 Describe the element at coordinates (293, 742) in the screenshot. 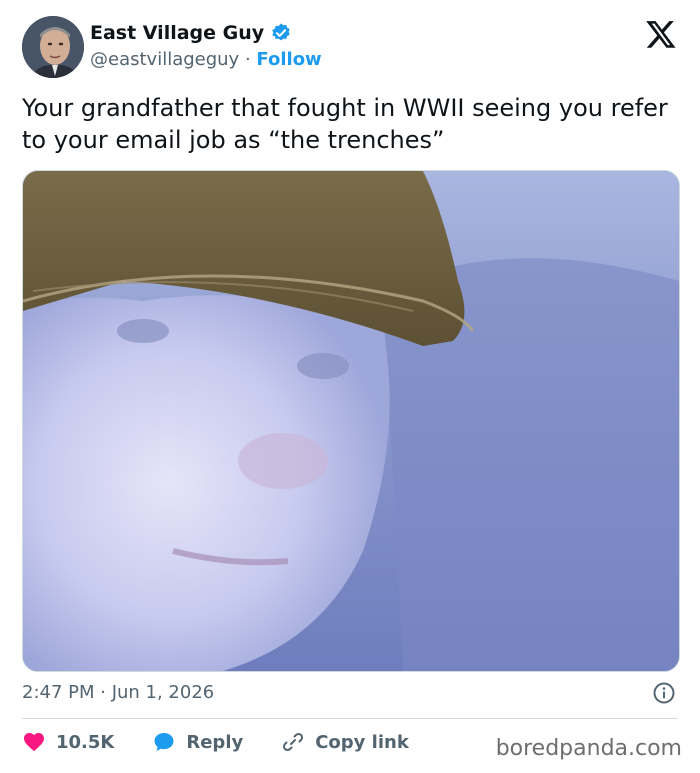

I see `link-icon` at that location.